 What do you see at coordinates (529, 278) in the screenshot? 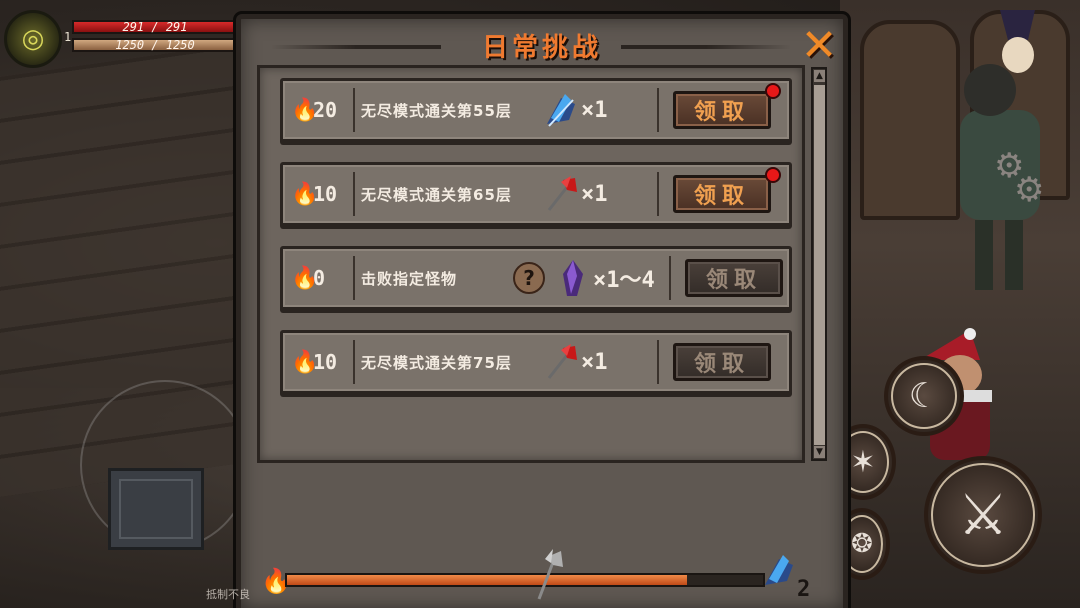
I see `monster-hint-icon: ?` at bounding box center [529, 278].